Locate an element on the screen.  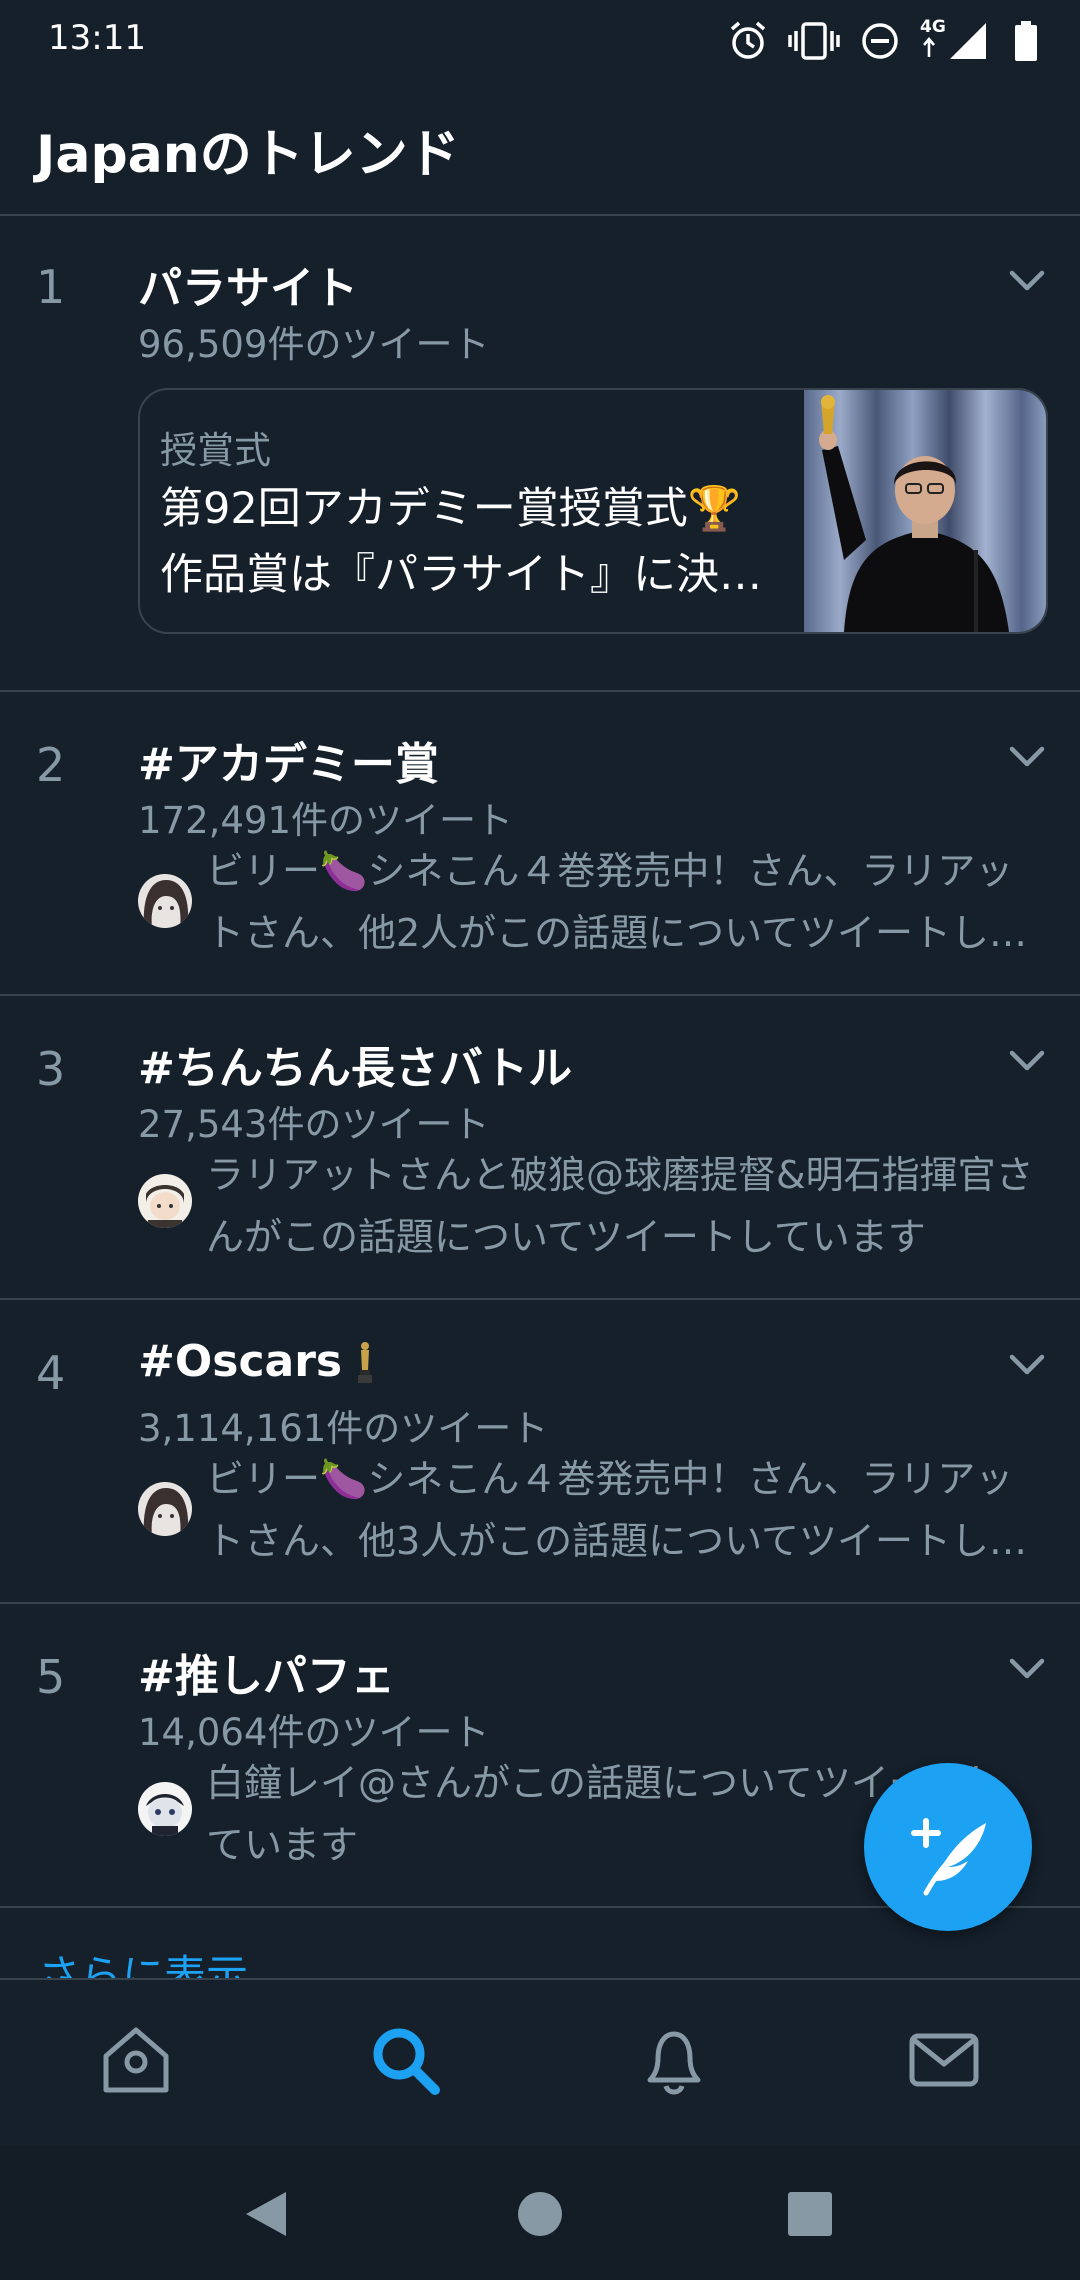
trend-name: #推しパフェ is located at coordinates (266, 1676).